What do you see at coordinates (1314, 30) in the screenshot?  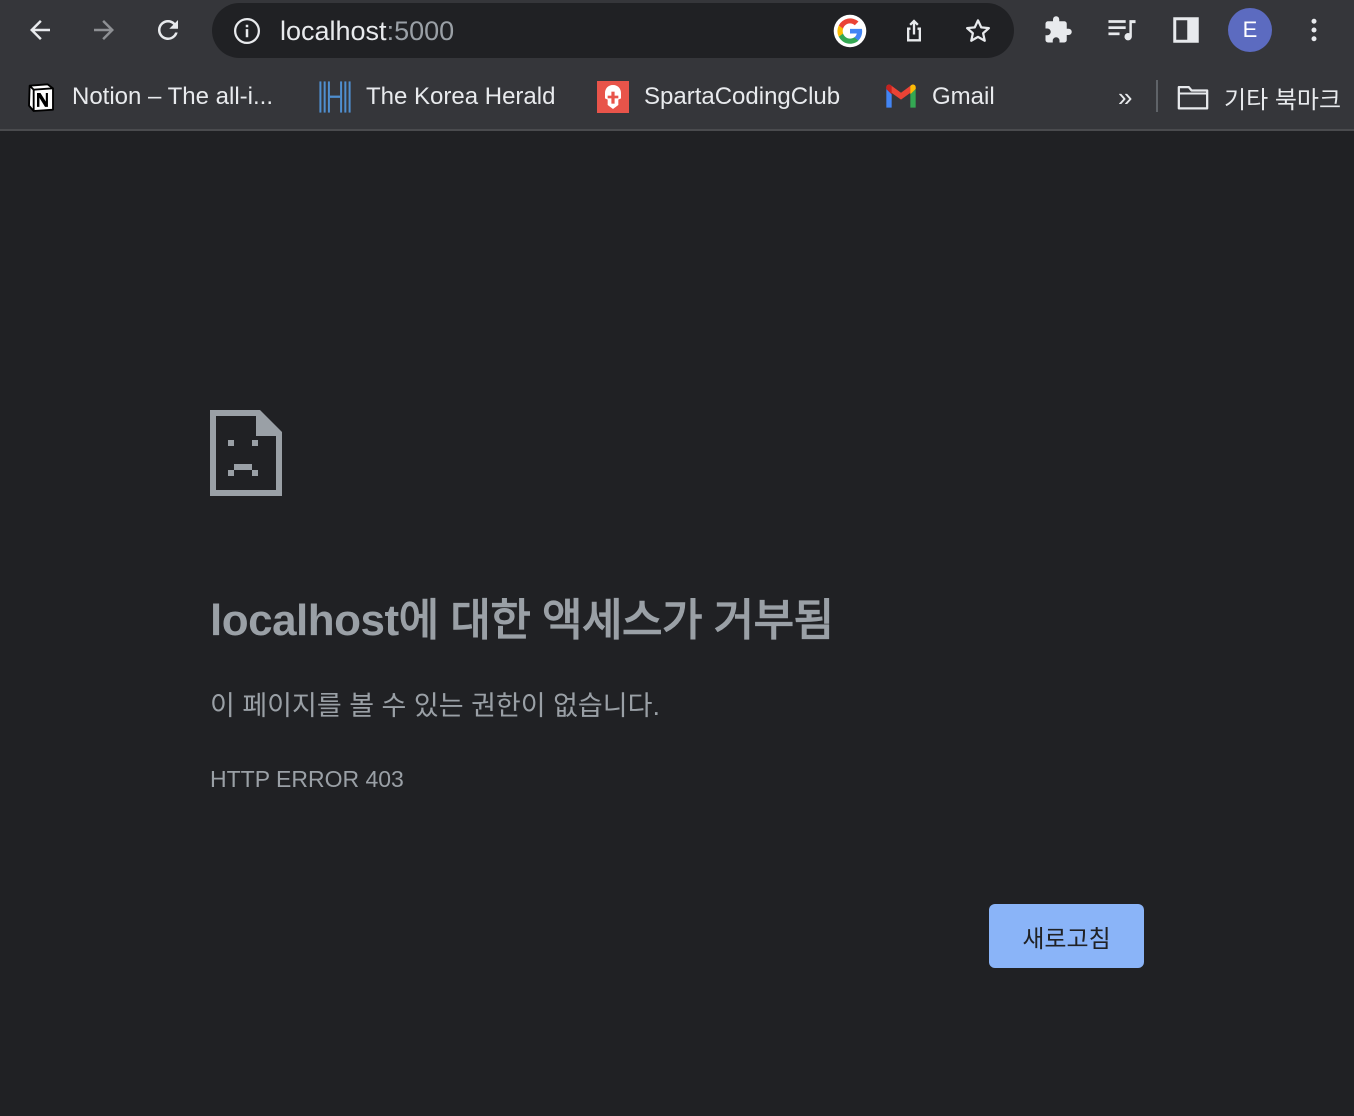 I see `kebab-menu-icon` at bounding box center [1314, 30].